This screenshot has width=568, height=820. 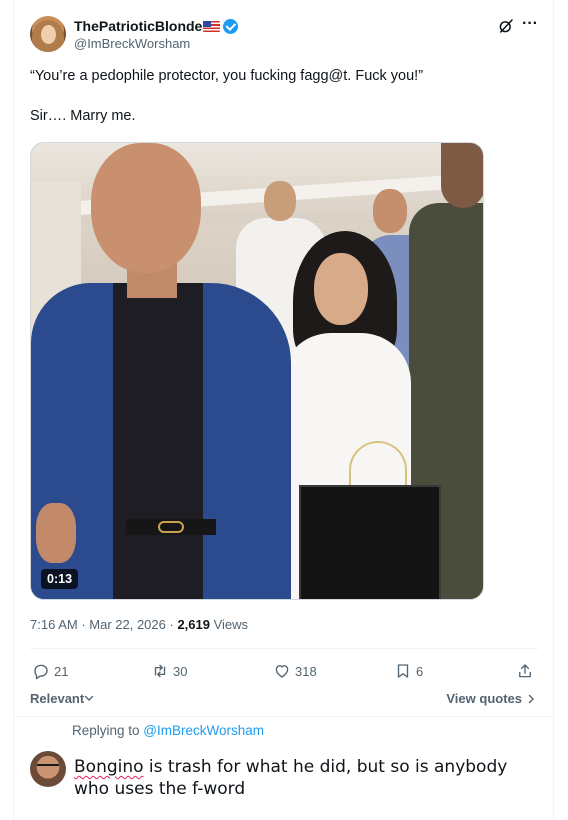 What do you see at coordinates (462, 175) in the screenshot?
I see `video-guard-head` at bounding box center [462, 175].